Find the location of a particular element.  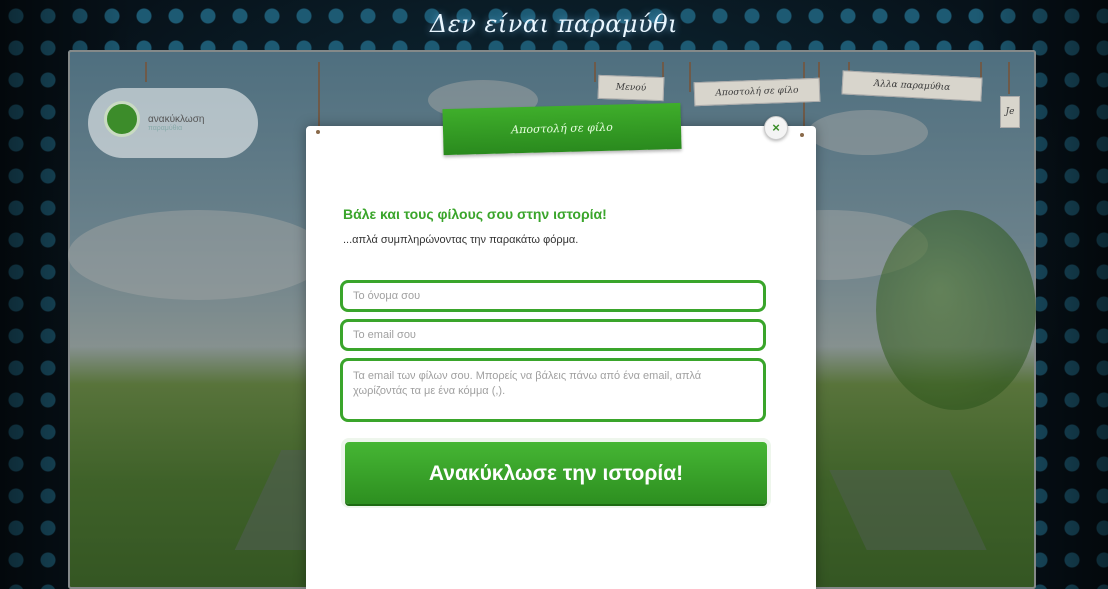

form-heading: Βάλε και τους φίλους σου στην ιστορία! is located at coordinates (475, 214).